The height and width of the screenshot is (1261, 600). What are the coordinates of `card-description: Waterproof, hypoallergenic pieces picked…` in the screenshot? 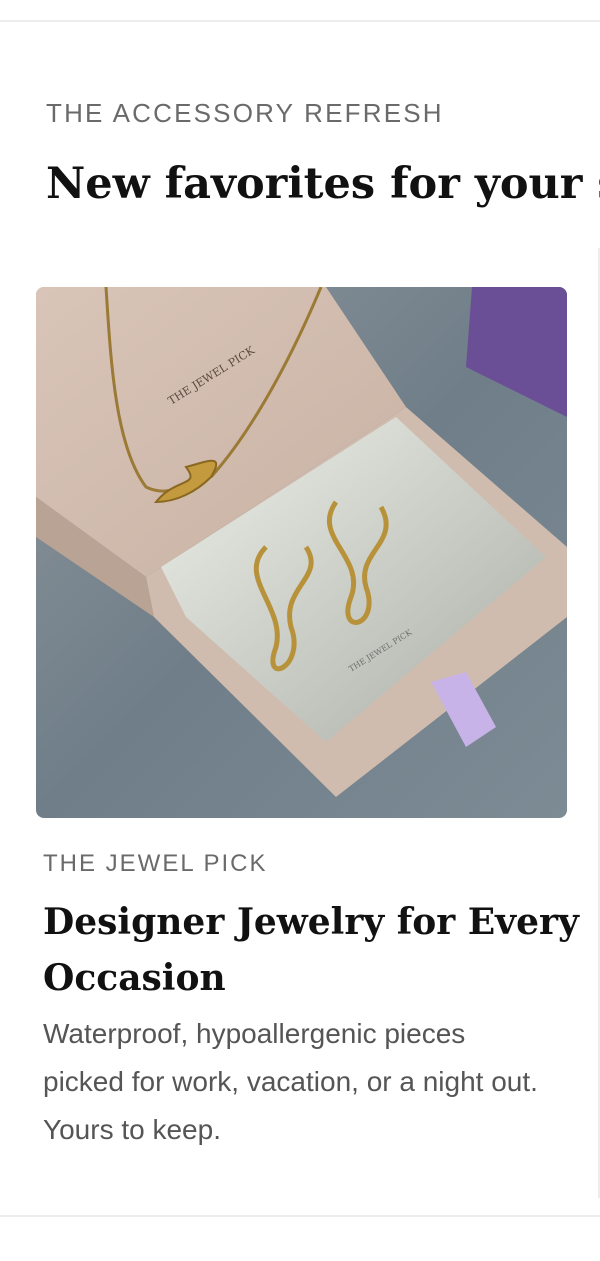 It's located at (290, 1081).